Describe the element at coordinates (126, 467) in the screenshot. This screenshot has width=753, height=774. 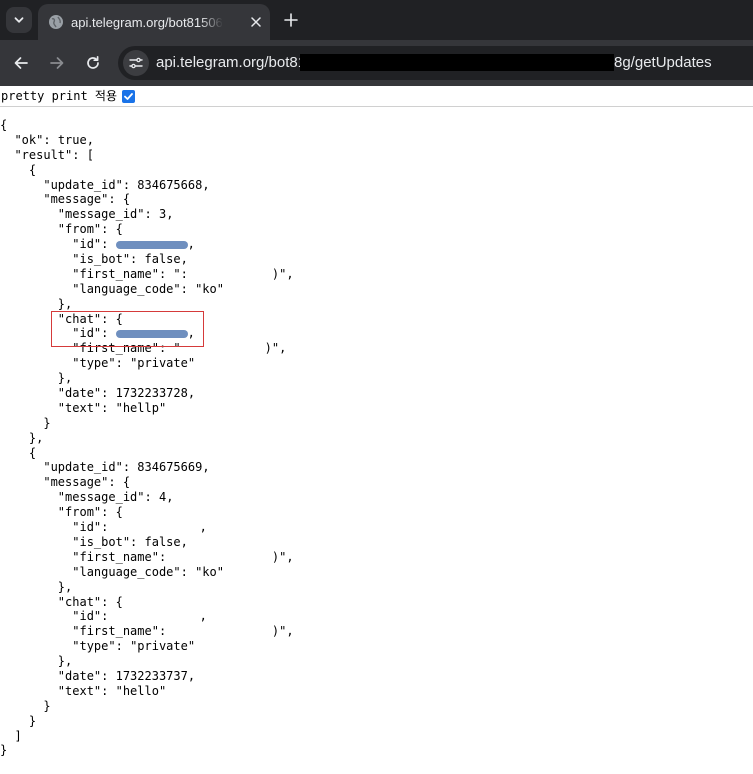
I see `json-line: "update_id": 834675669,` at that location.